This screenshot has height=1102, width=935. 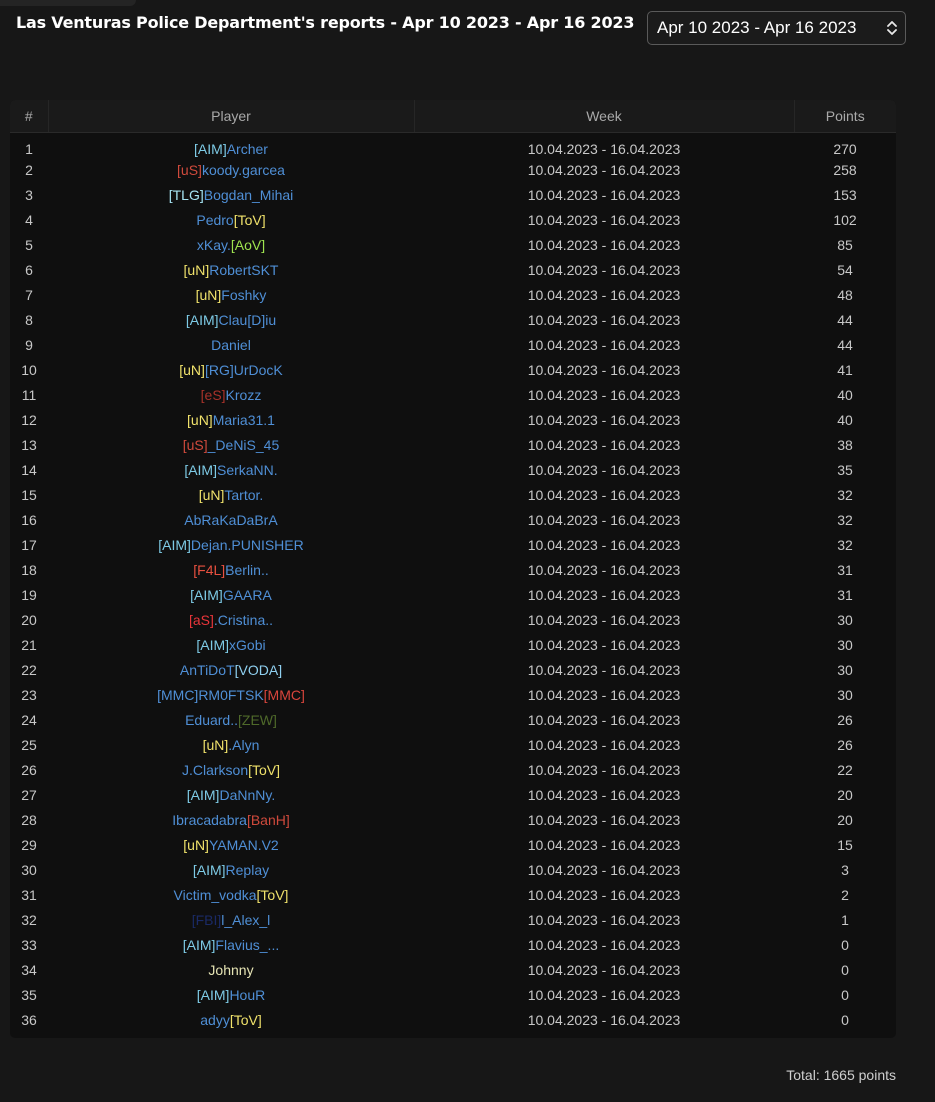 What do you see at coordinates (845, 445) in the screenshot?
I see `row-points: 38` at bounding box center [845, 445].